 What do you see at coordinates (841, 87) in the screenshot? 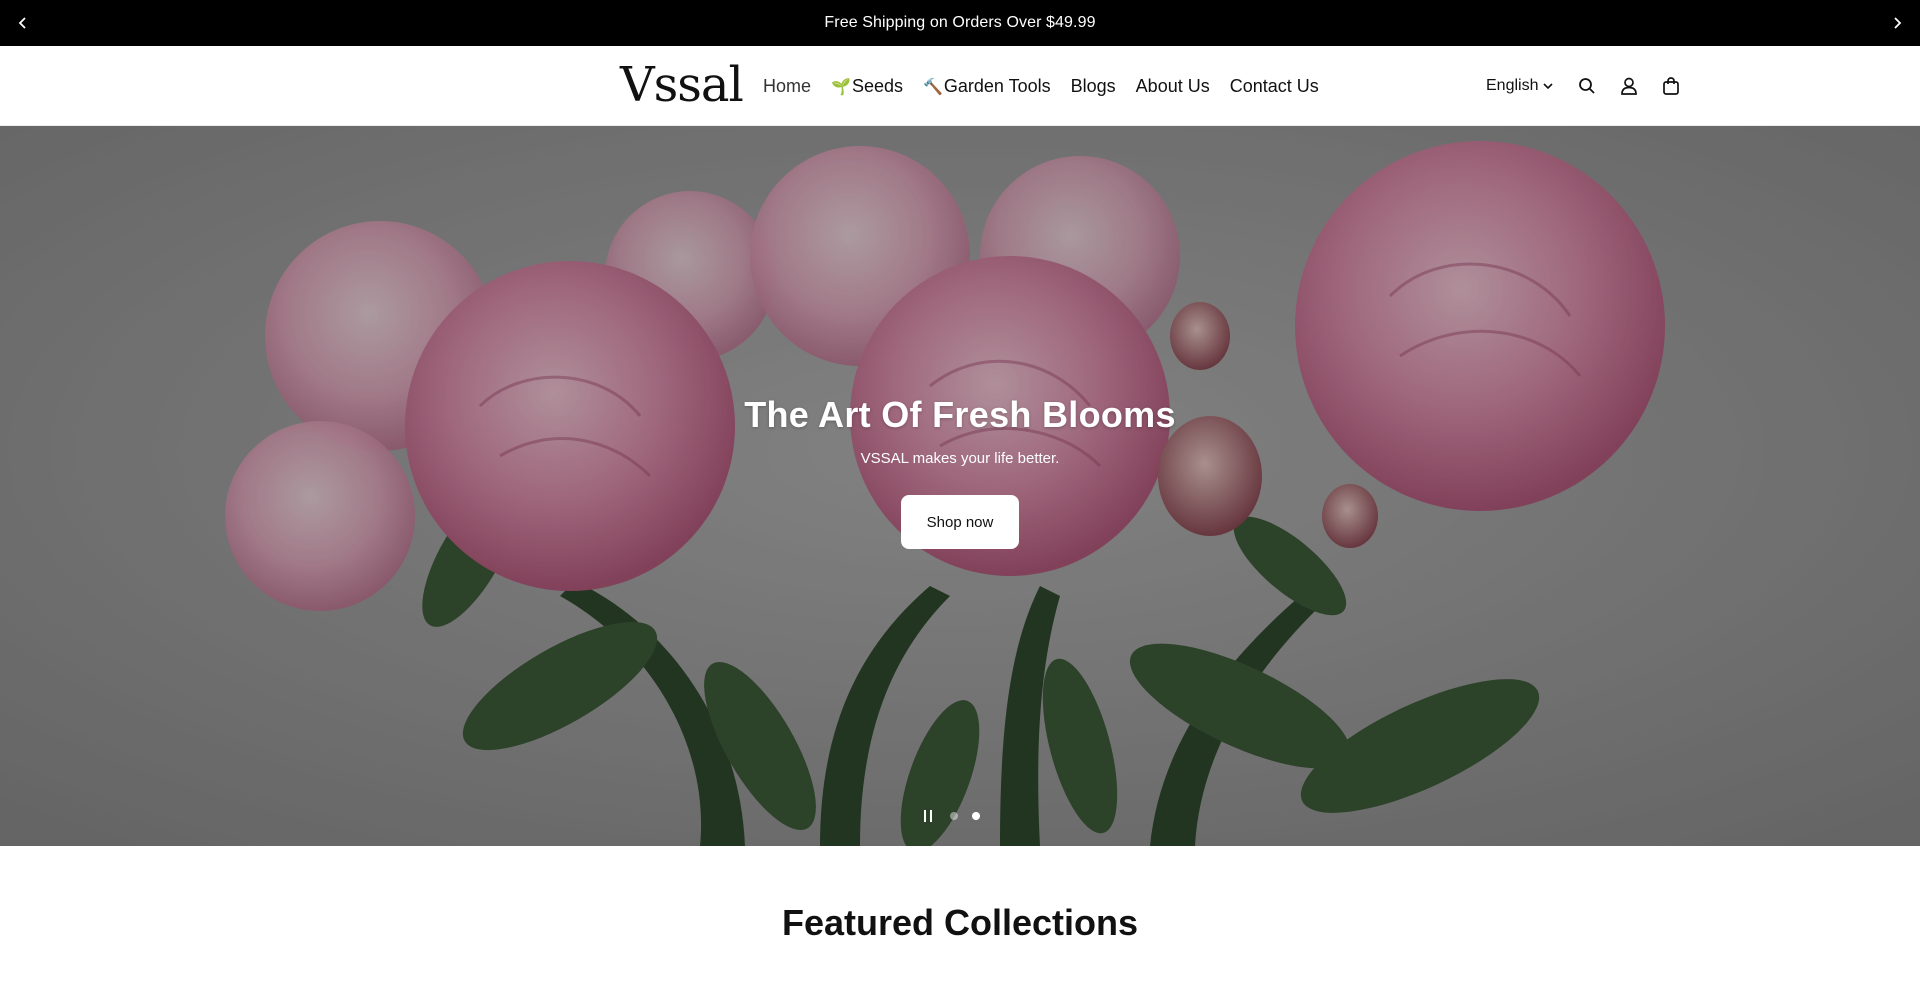
I see `seedling-icon: 🌱` at bounding box center [841, 87].